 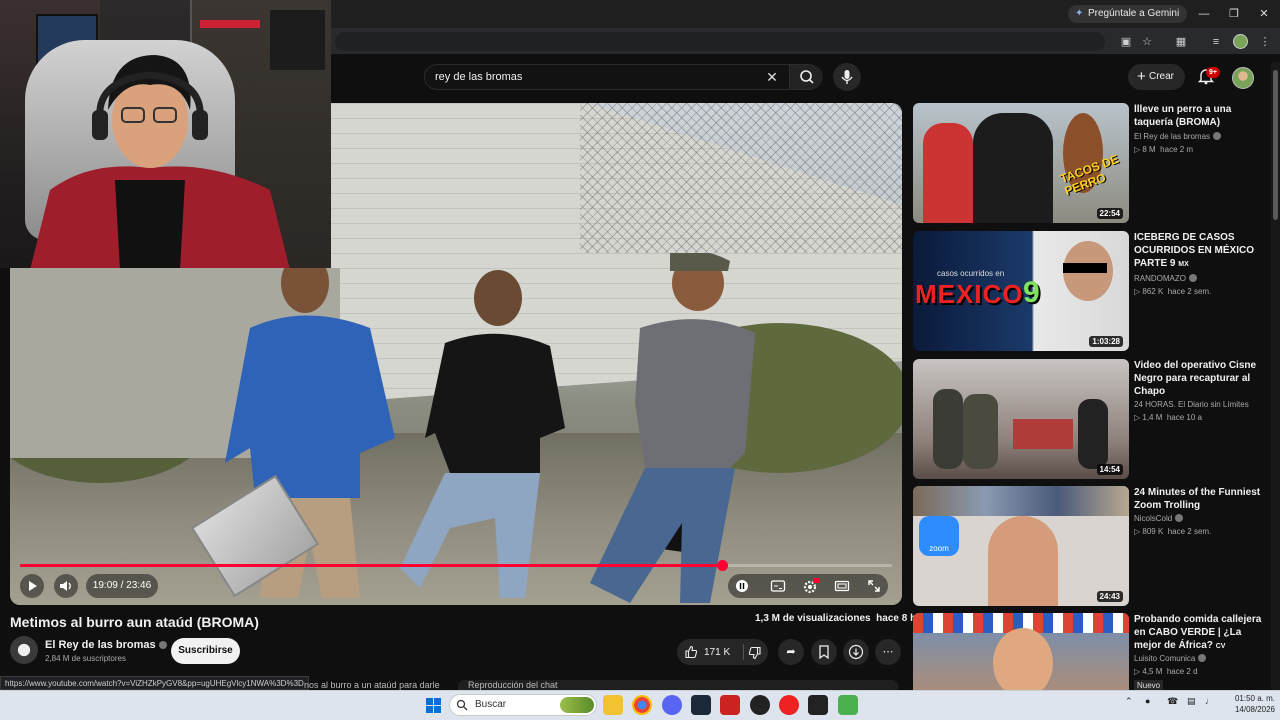 What do you see at coordinates (1209, 701) in the screenshot?
I see `tray-volume-icon: ♩` at bounding box center [1209, 701].